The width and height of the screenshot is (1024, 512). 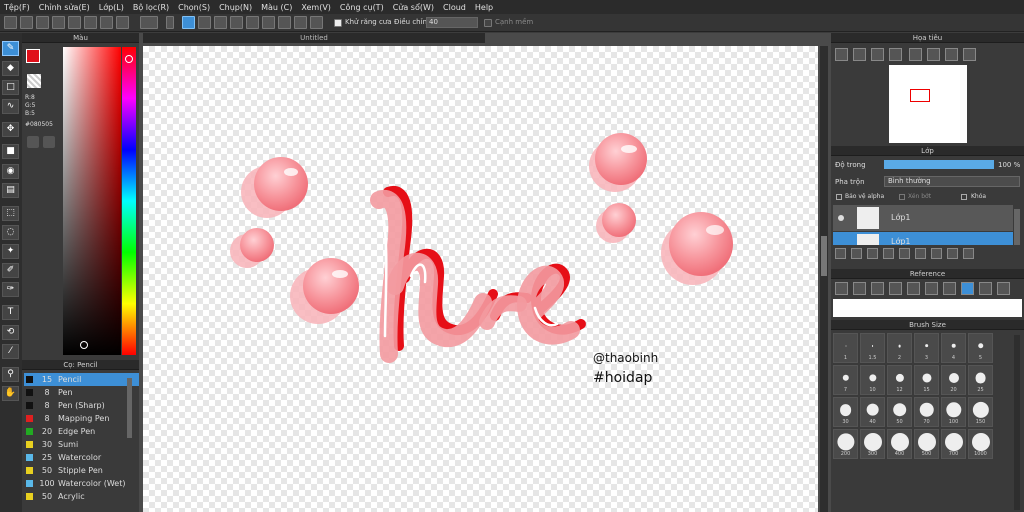 What do you see at coordinates (129, 408) in the screenshot?
I see `brush-scrollbar` at bounding box center [129, 408].